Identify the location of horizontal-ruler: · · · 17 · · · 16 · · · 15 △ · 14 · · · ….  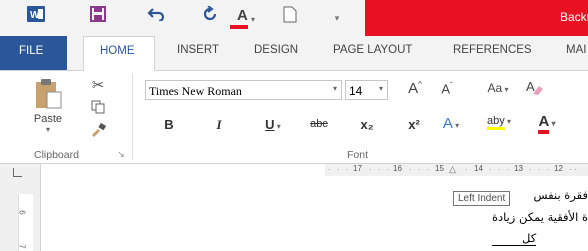
(456, 170).